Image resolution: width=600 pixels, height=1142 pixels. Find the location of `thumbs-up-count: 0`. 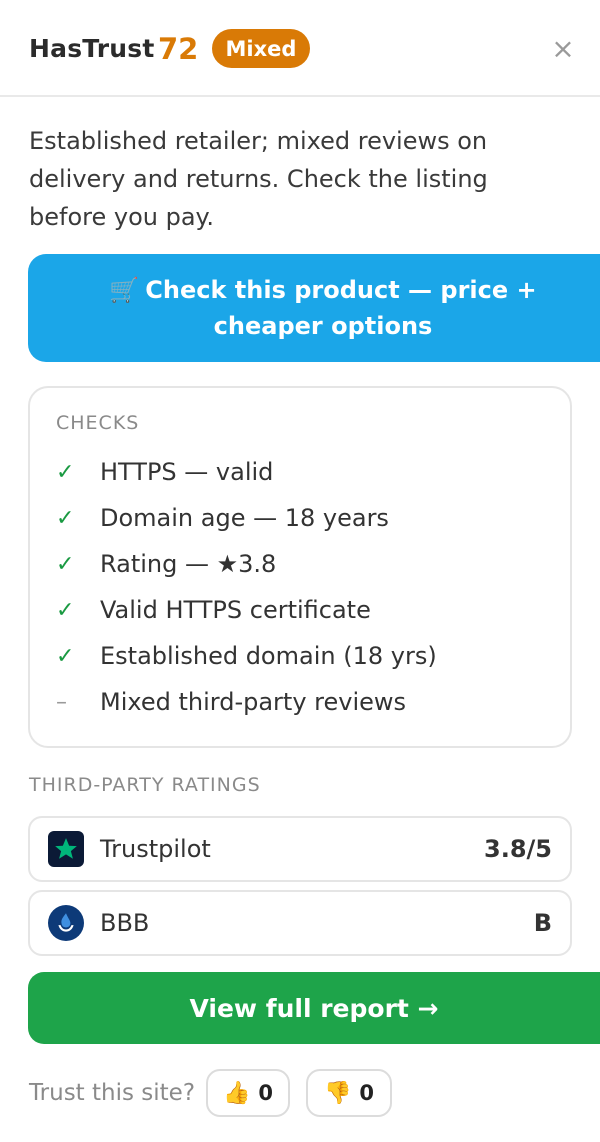

thumbs-up-count: 0 is located at coordinates (266, 1093).